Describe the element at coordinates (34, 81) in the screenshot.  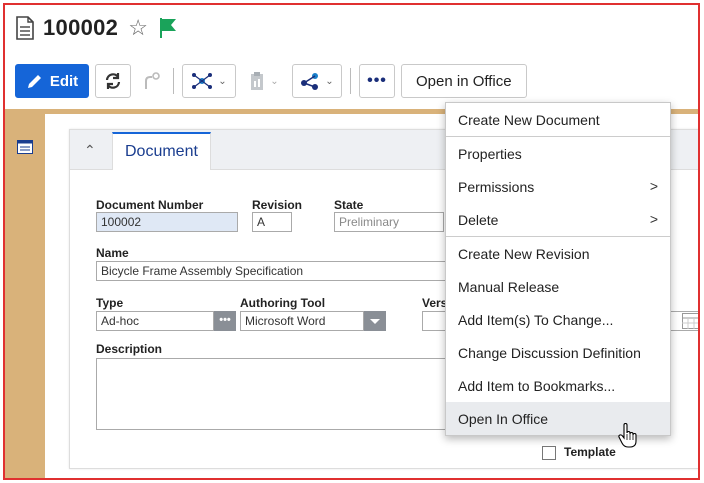
I see `pencil-icon` at that location.